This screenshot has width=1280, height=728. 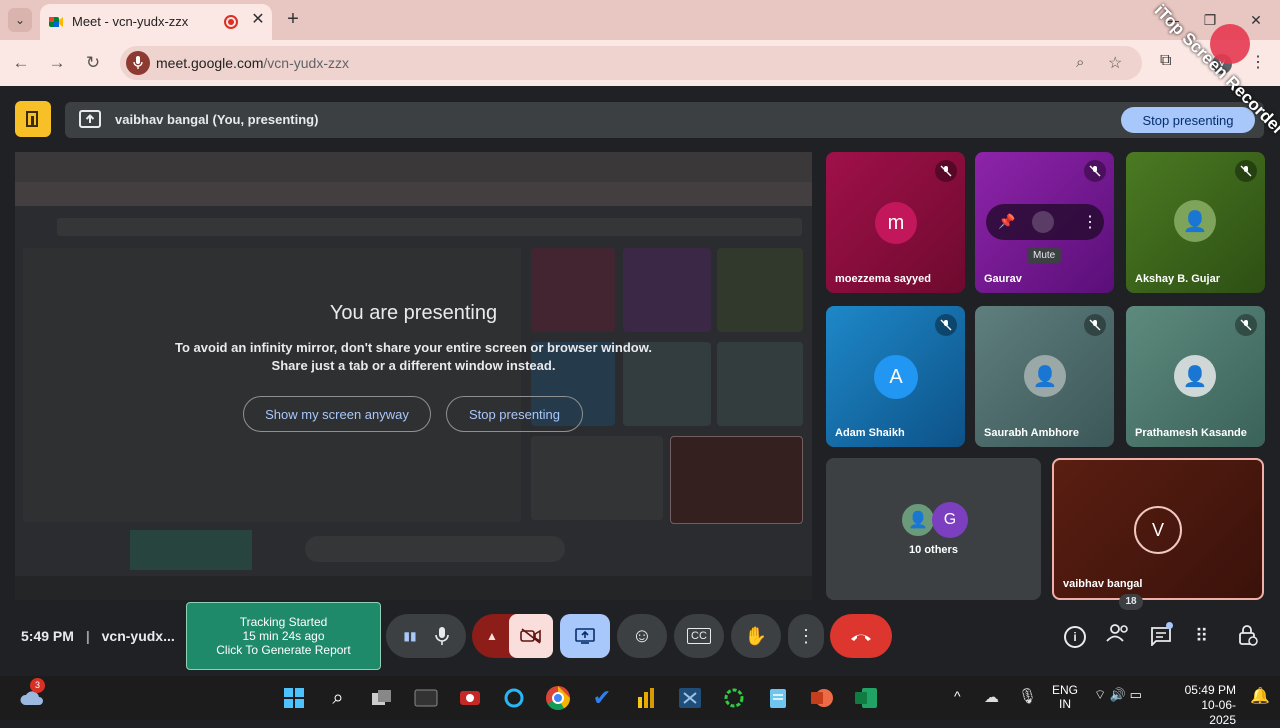 I want to click on camera-off-icon, so click(x=531, y=636).